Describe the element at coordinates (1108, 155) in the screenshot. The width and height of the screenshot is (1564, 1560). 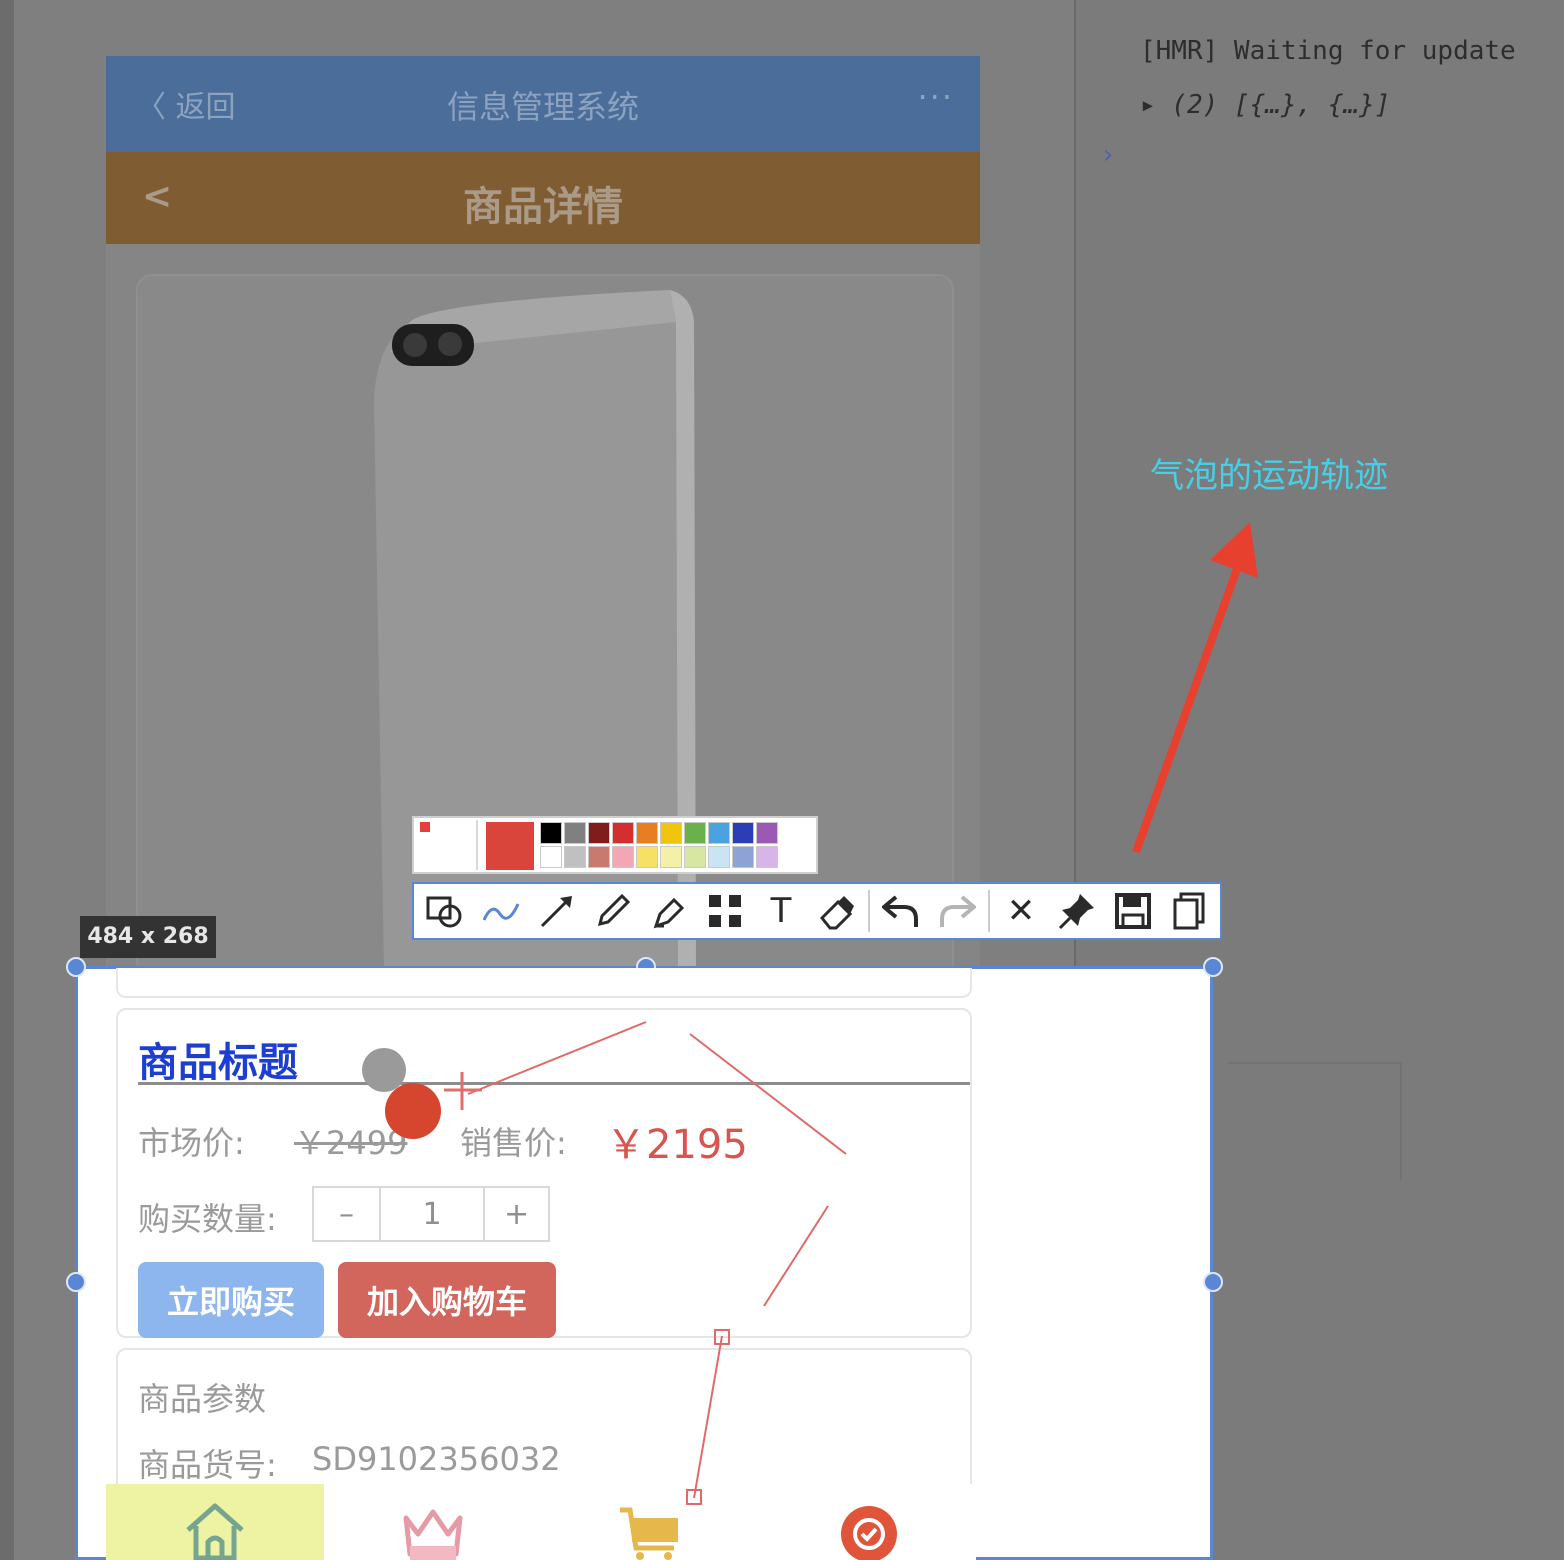
I see `console-prompt: ›` at that location.